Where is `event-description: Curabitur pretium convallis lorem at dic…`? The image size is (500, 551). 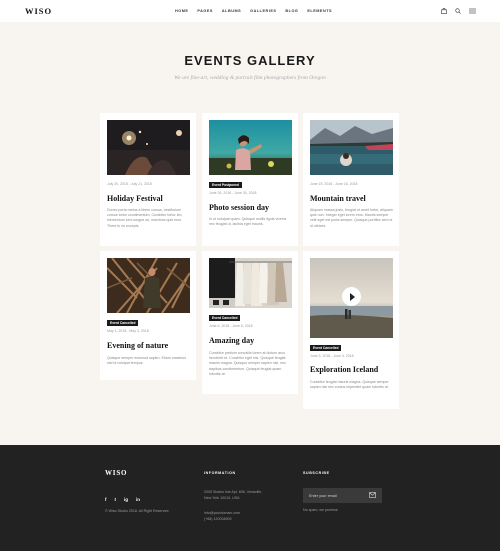 event-description: Curabitur pretium convallis lorem at dic… is located at coordinates (247, 363).